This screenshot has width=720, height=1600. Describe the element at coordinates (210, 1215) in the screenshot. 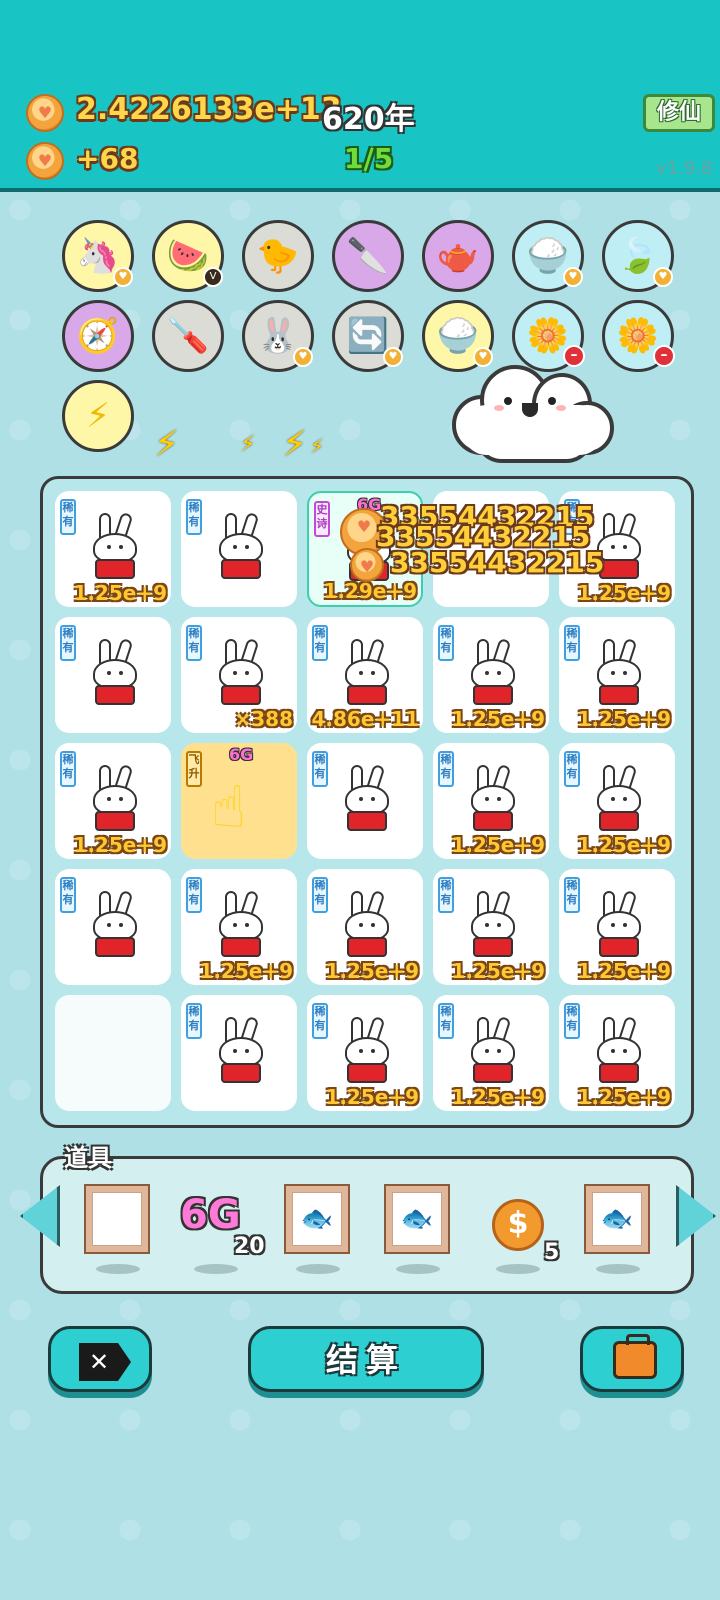

I see `6g-label: 6G` at that location.